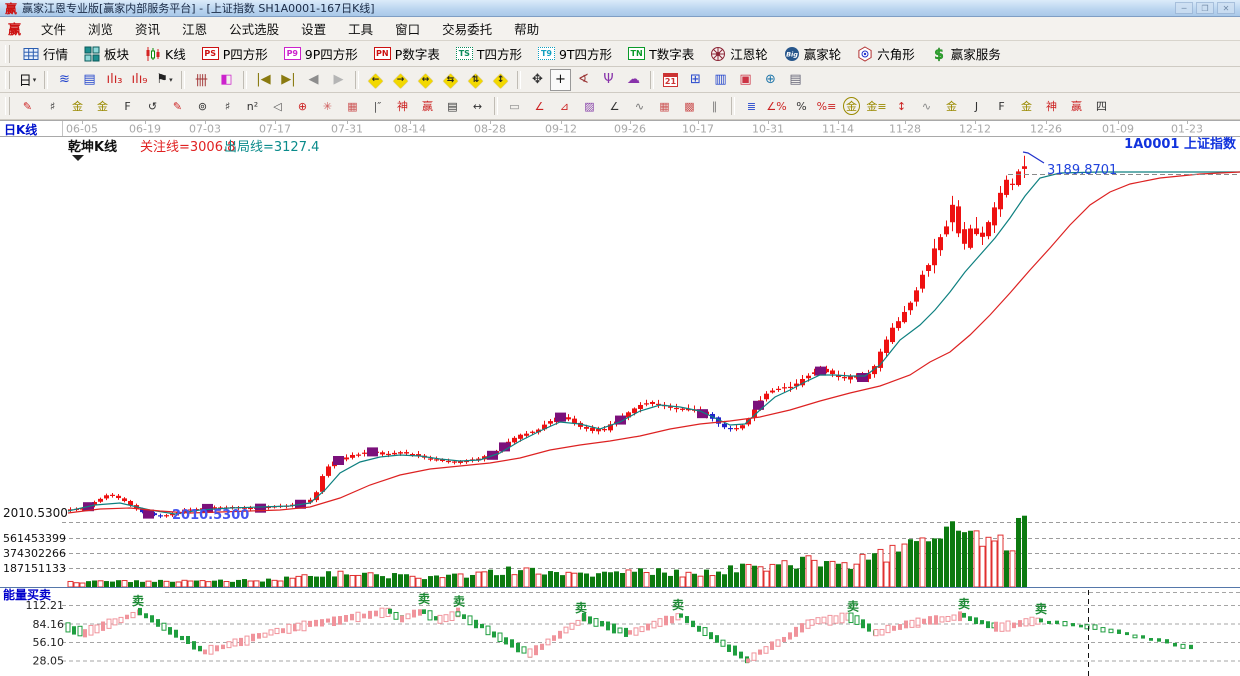 This screenshot has height=676, width=1240. I want to click on winner-service-button: $ 赢家服务, so click(966, 54).